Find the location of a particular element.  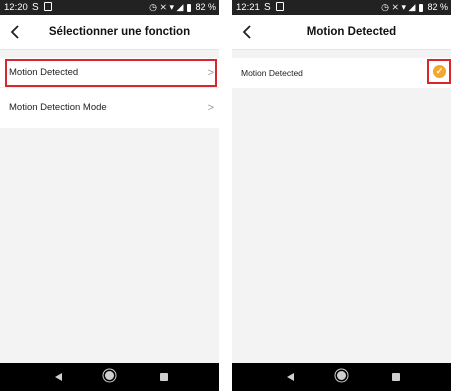

app-bar: Motion Detected is located at coordinates (341, 32).